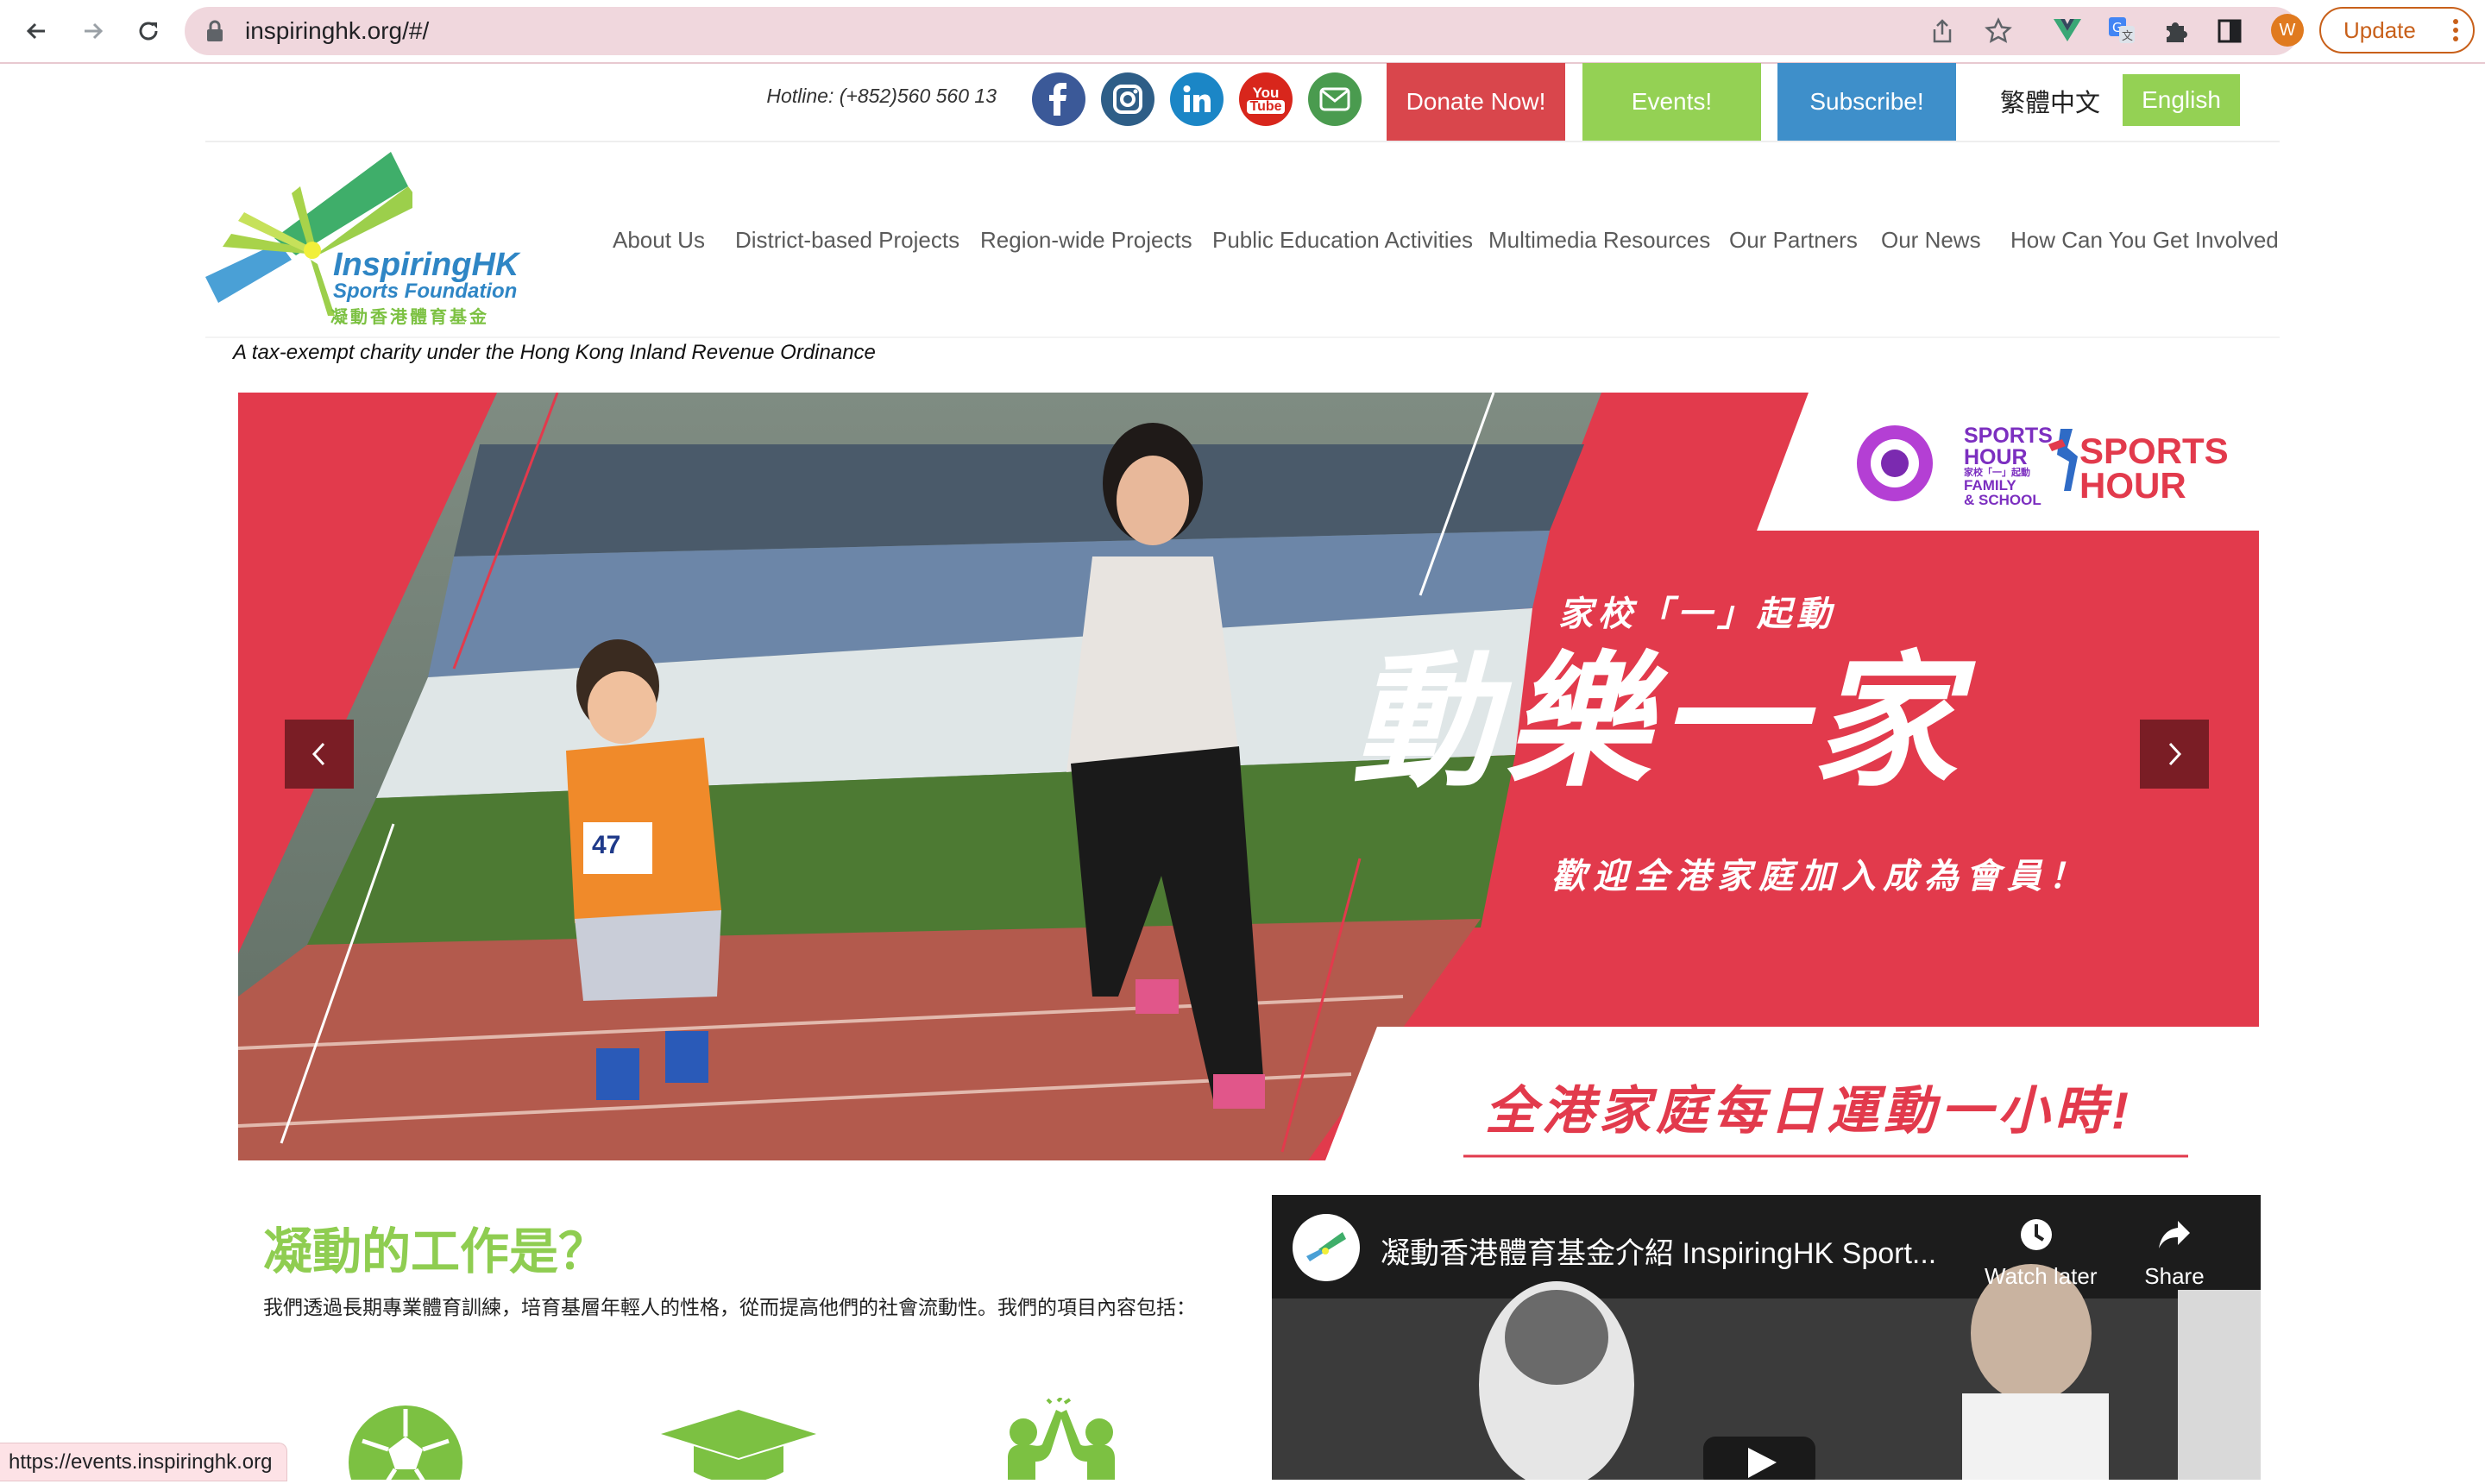  What do you see at coordinates (144, 1462) in the screenshot?
I see `status-bar-url: https://events.inspiringhk.org` at bounding box center [144, 1462].